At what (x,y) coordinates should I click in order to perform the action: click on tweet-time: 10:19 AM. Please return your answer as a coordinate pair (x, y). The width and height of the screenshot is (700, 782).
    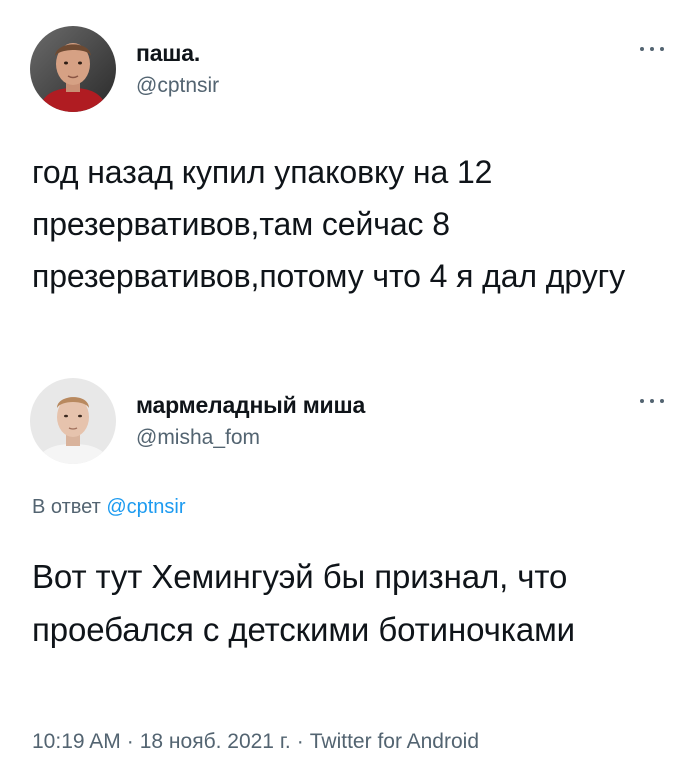
    Looking at the image, I should click on (76, 741).